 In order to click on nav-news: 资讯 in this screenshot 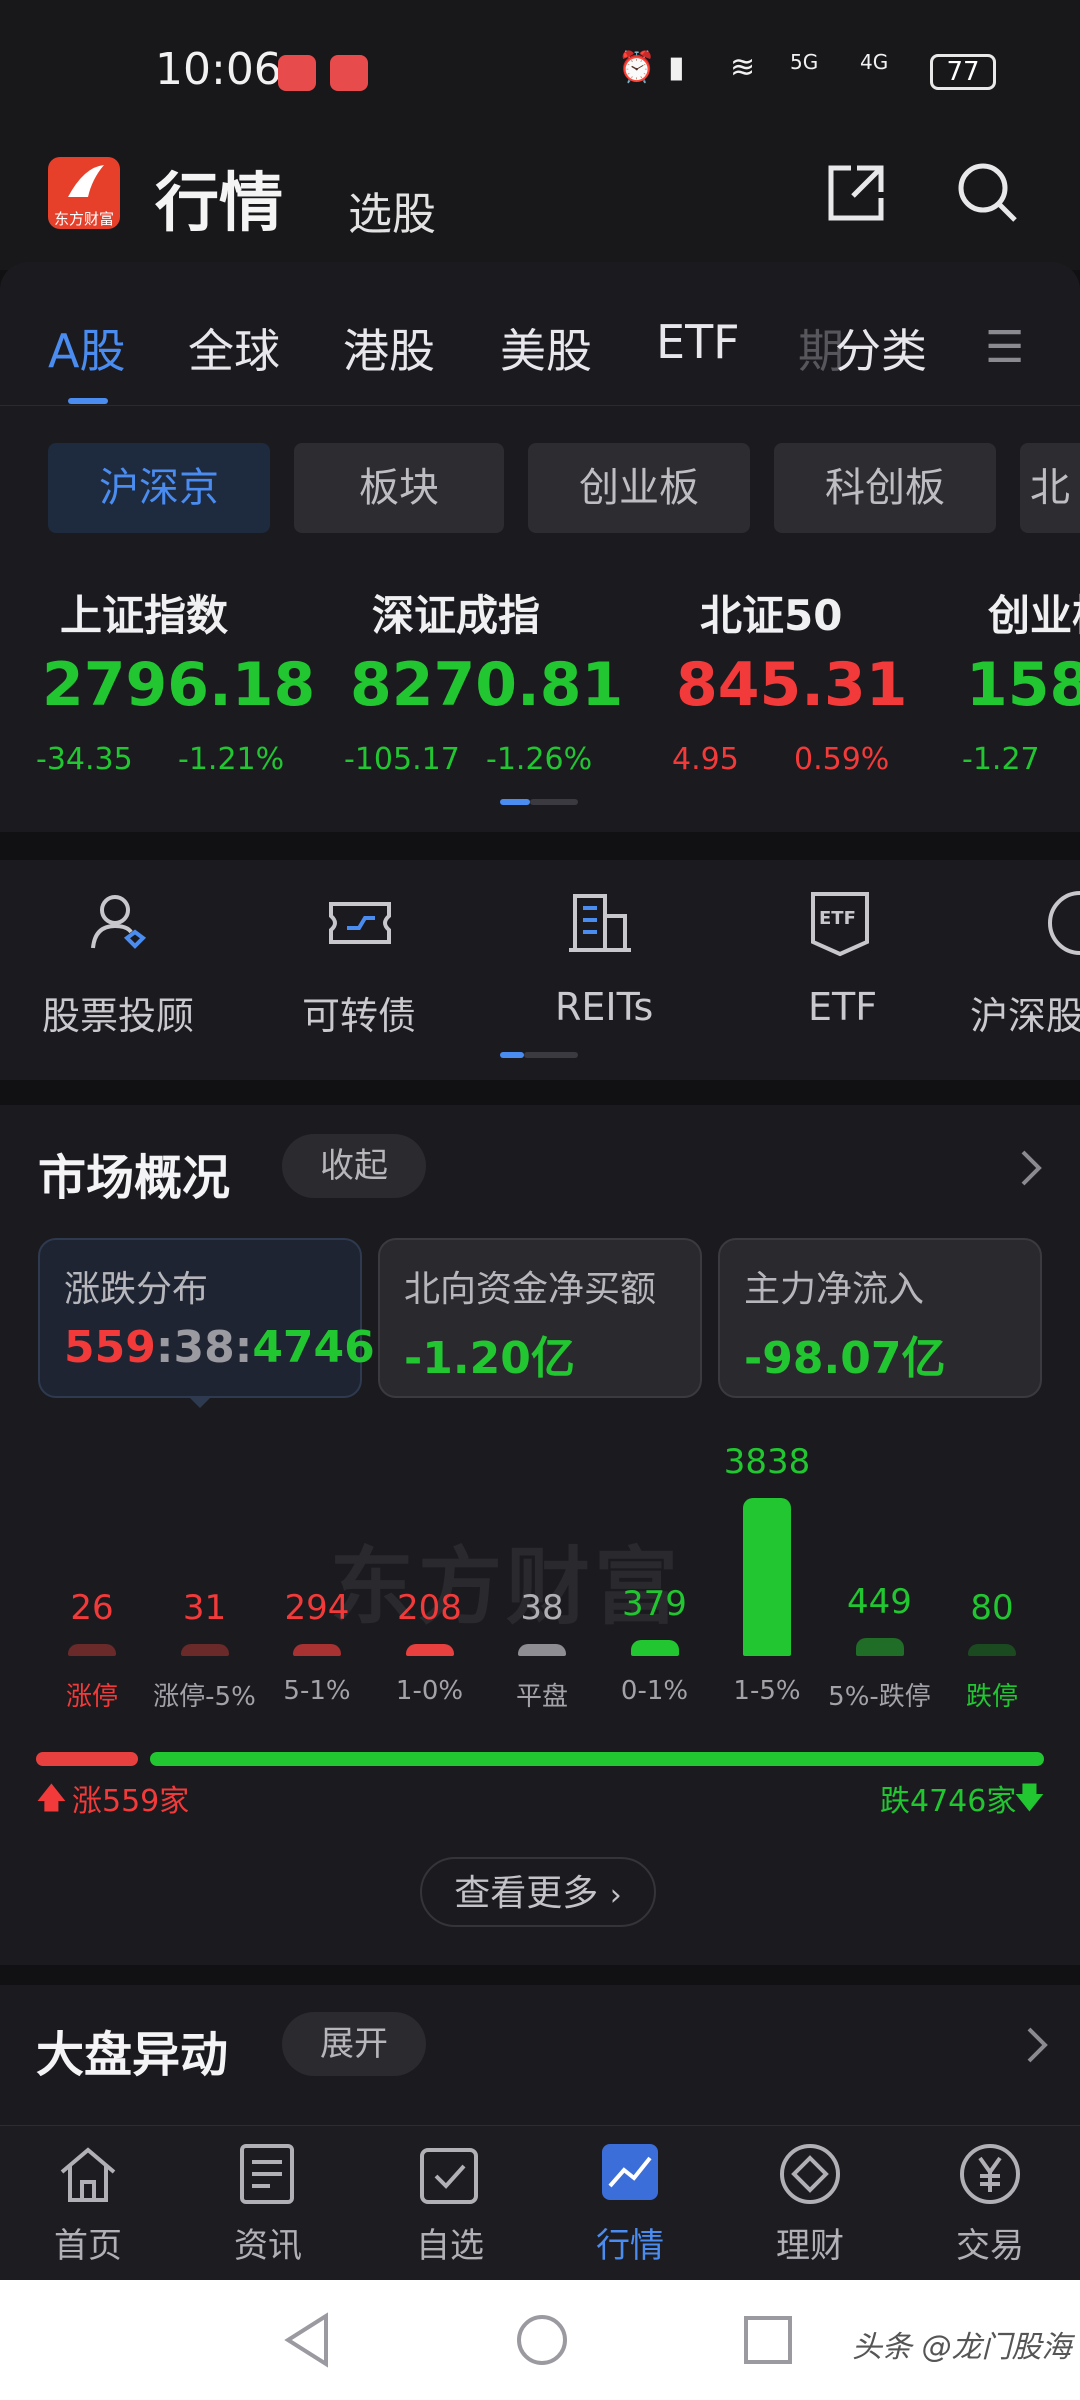, I will do `click(268, 2242)`.